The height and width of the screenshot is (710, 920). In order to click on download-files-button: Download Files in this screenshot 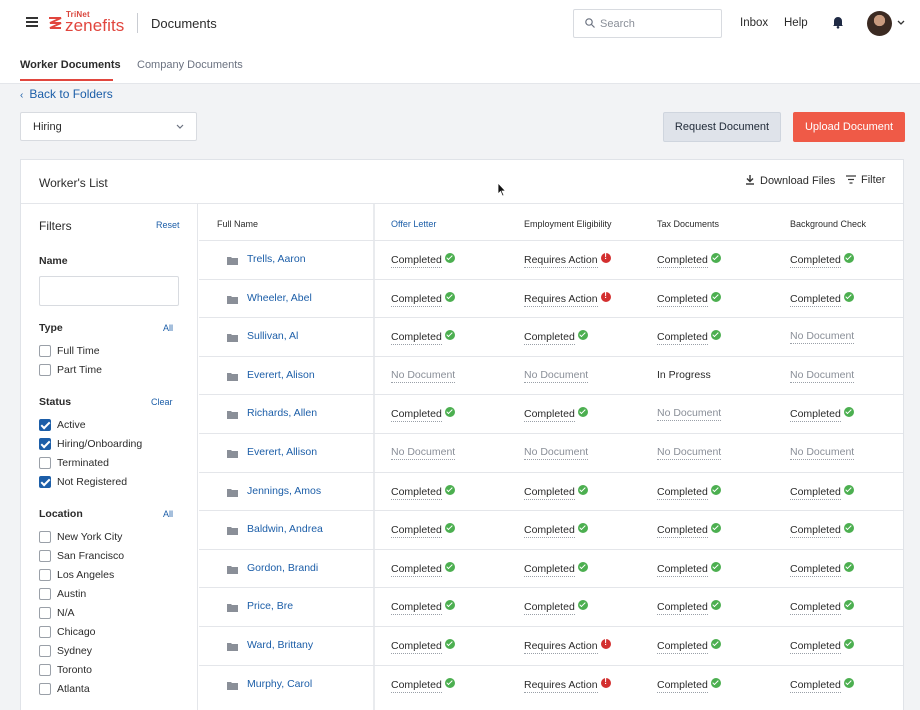, I will do `click(790, 181)`.